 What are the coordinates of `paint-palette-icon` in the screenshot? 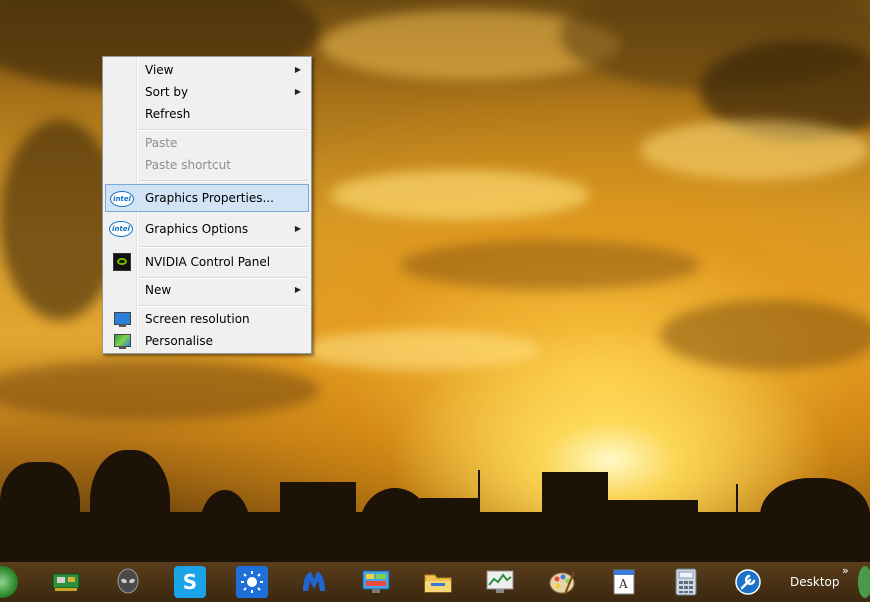 It's located at (562, 582).